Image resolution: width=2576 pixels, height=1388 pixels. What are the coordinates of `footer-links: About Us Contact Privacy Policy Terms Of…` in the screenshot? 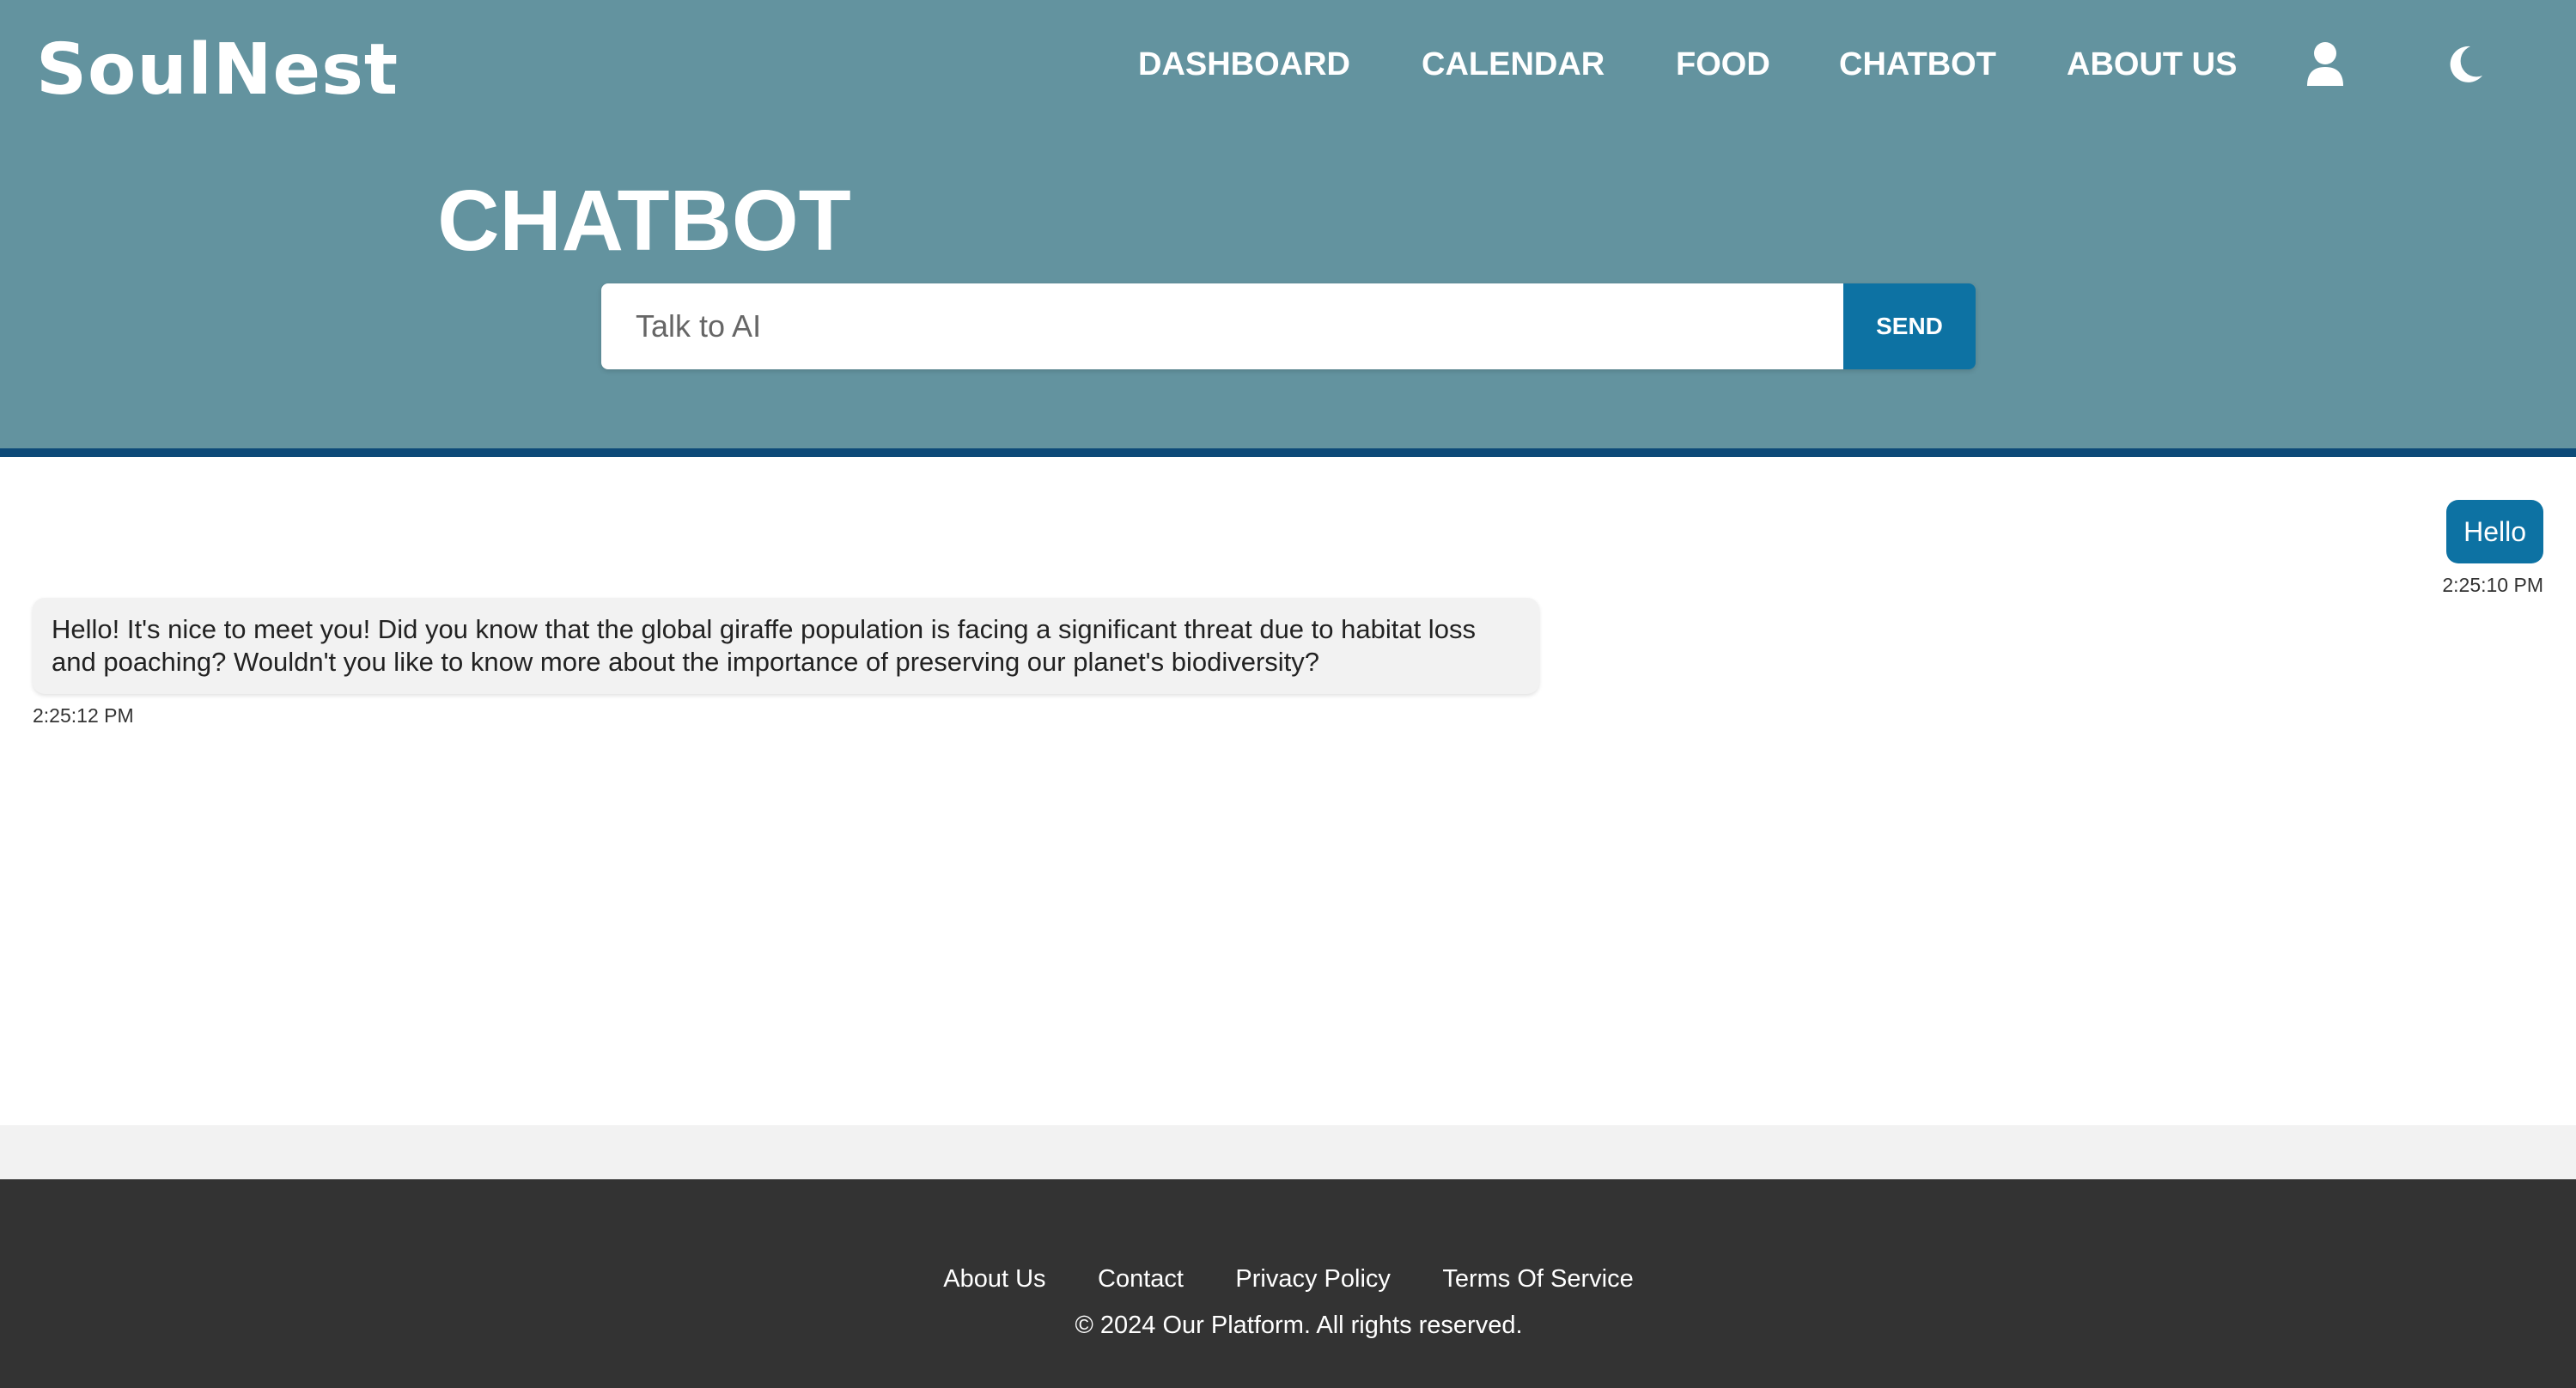 It's located at (1288, 1279).